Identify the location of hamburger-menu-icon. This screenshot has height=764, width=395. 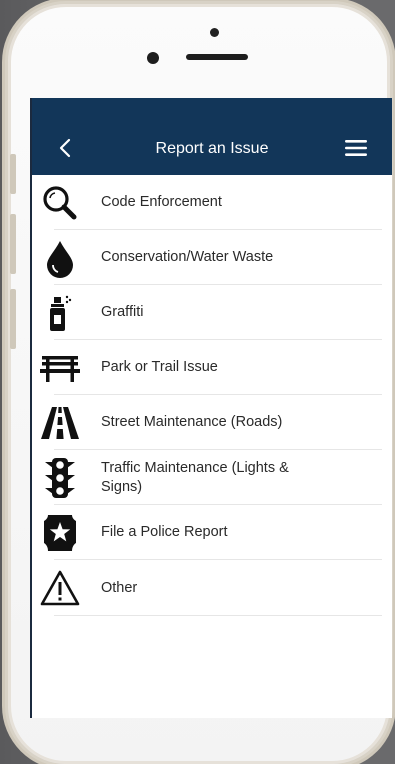
(356, 148).